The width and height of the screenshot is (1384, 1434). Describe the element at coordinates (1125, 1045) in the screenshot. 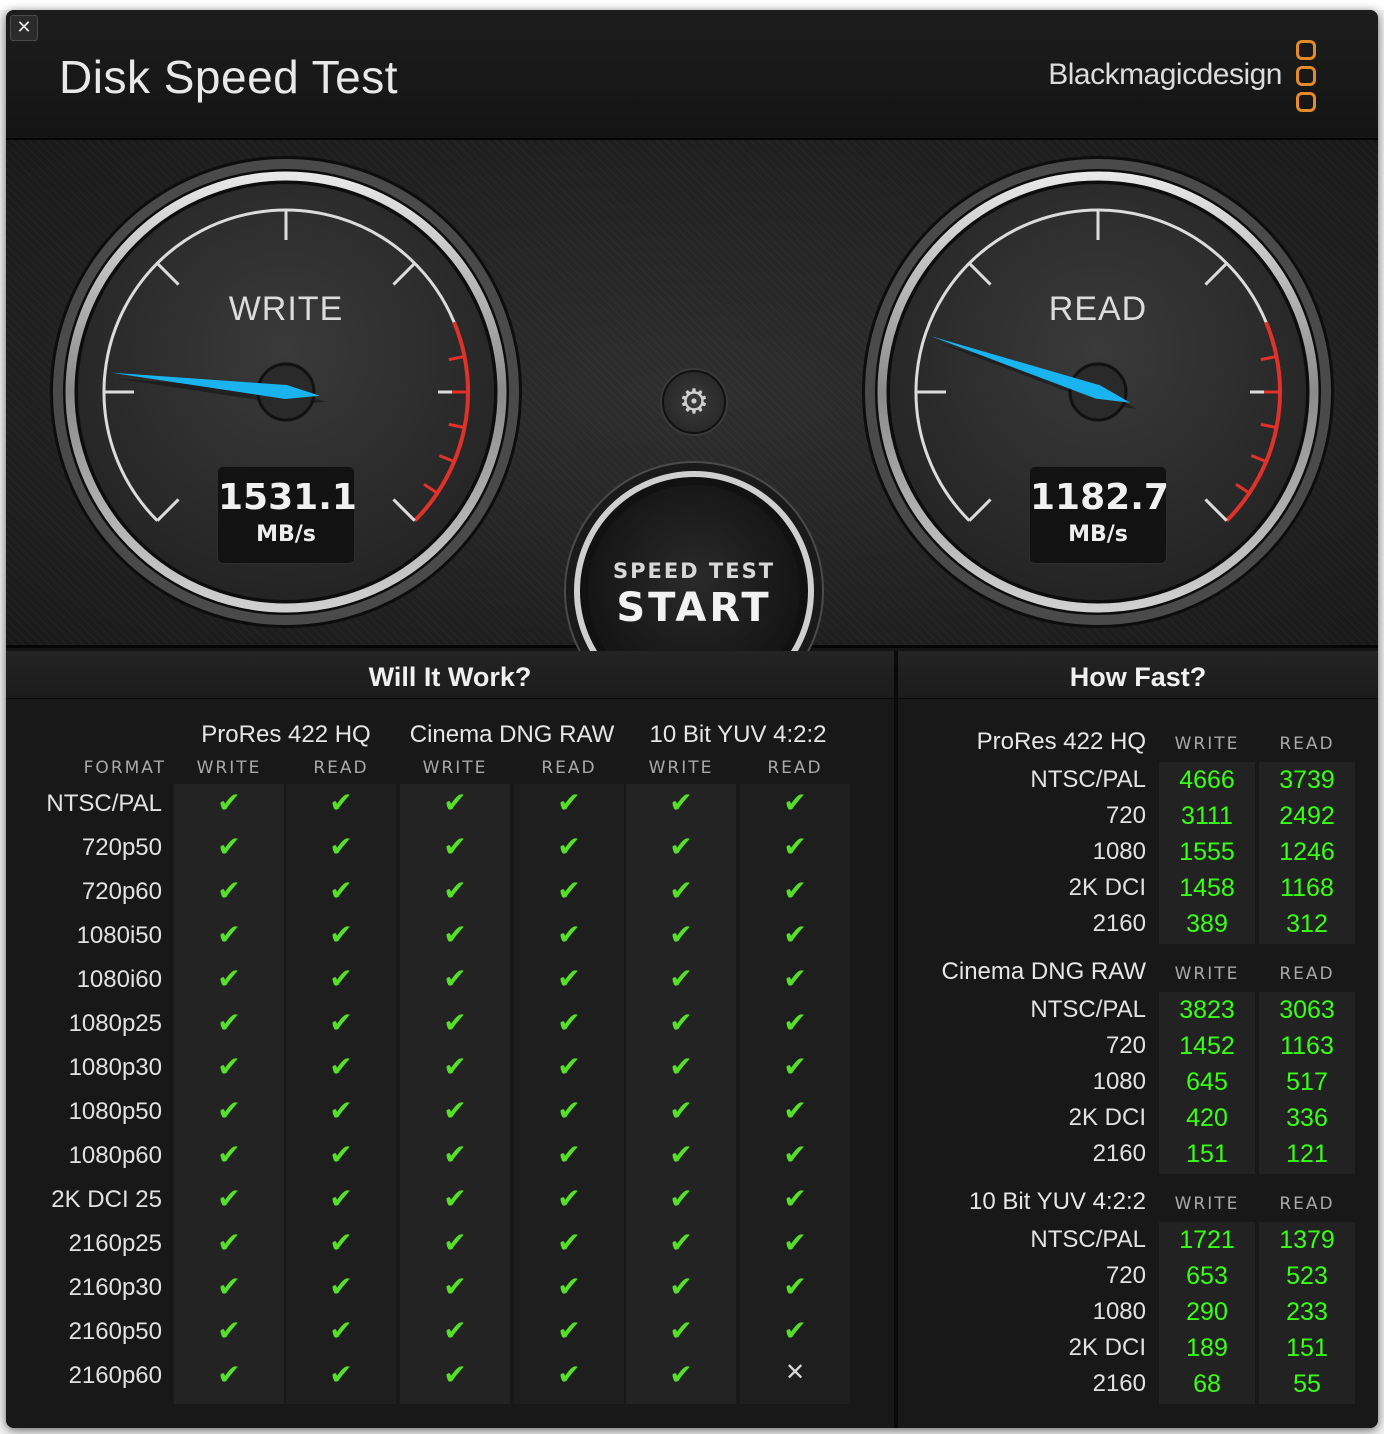

I see `speed-row-label: 720` at that location.